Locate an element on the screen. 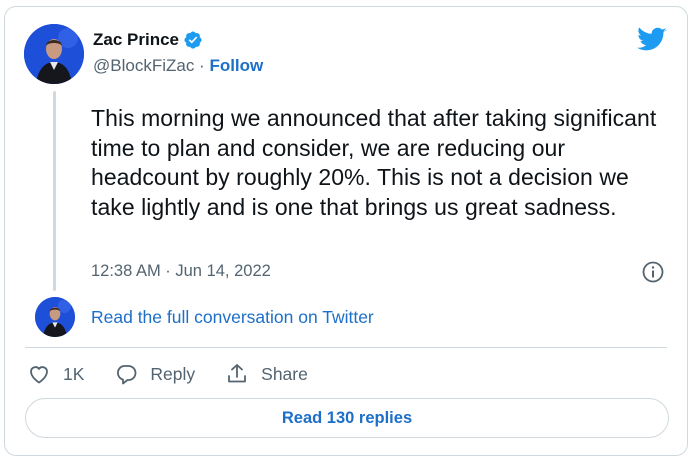 The height and width of the screenshot is (462, 696). author-handle-row: @BlockFiZac · Follow is located at coordinates (178, 66).